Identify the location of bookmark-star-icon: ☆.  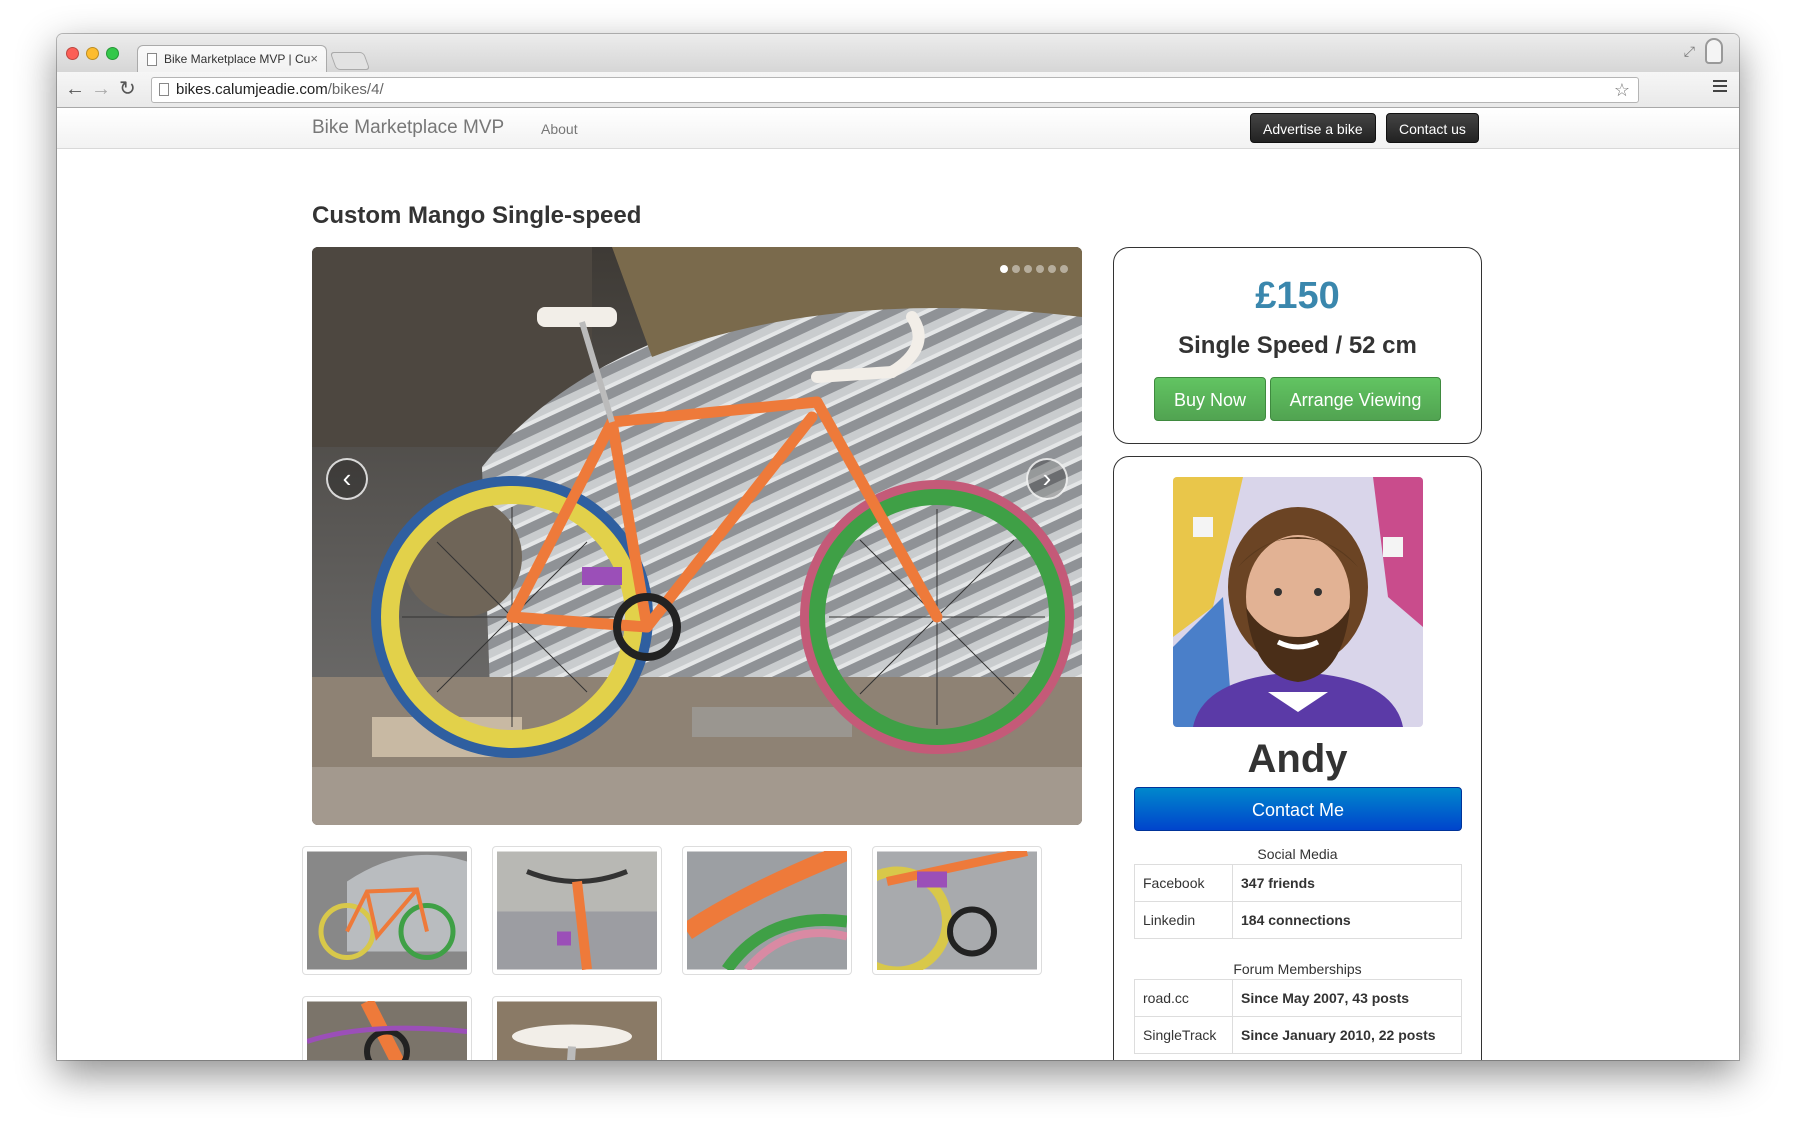
(1622, 90).